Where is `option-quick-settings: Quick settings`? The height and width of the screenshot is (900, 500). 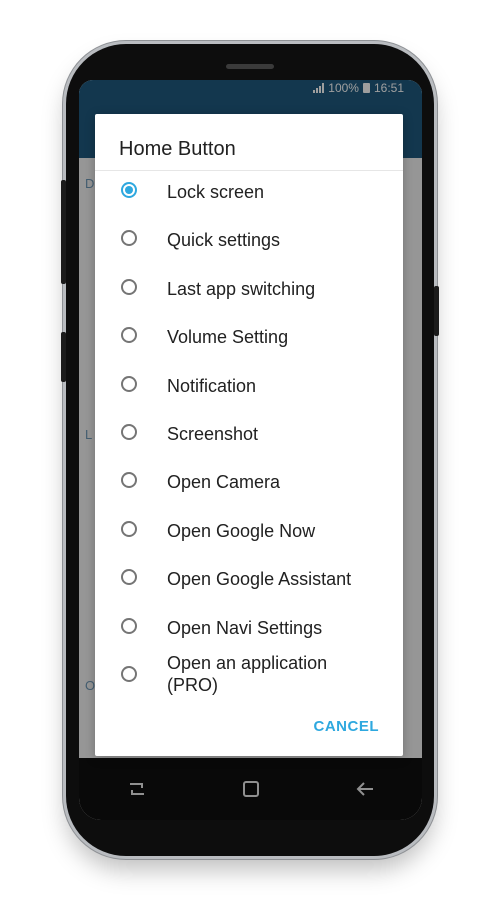
option-quick-settings: Quick settings is located at coordinates (249, 240).